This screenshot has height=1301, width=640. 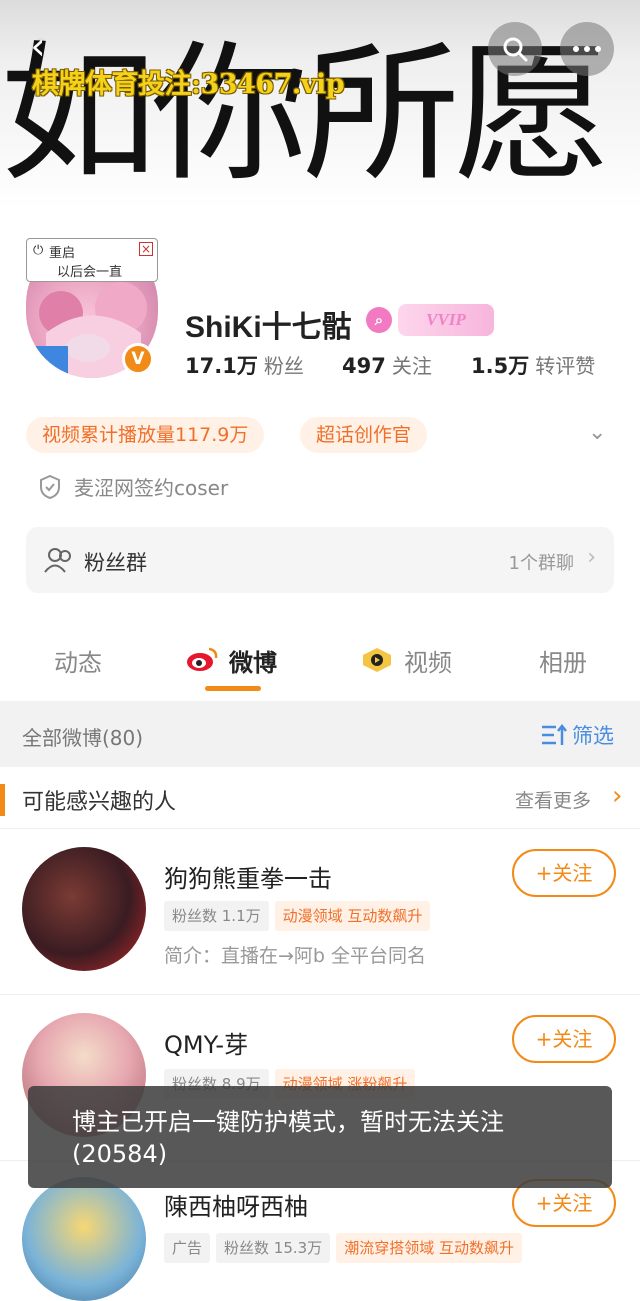 I want to click on chip: 粉丝数 15.3万, so click(x=273, y=1248).